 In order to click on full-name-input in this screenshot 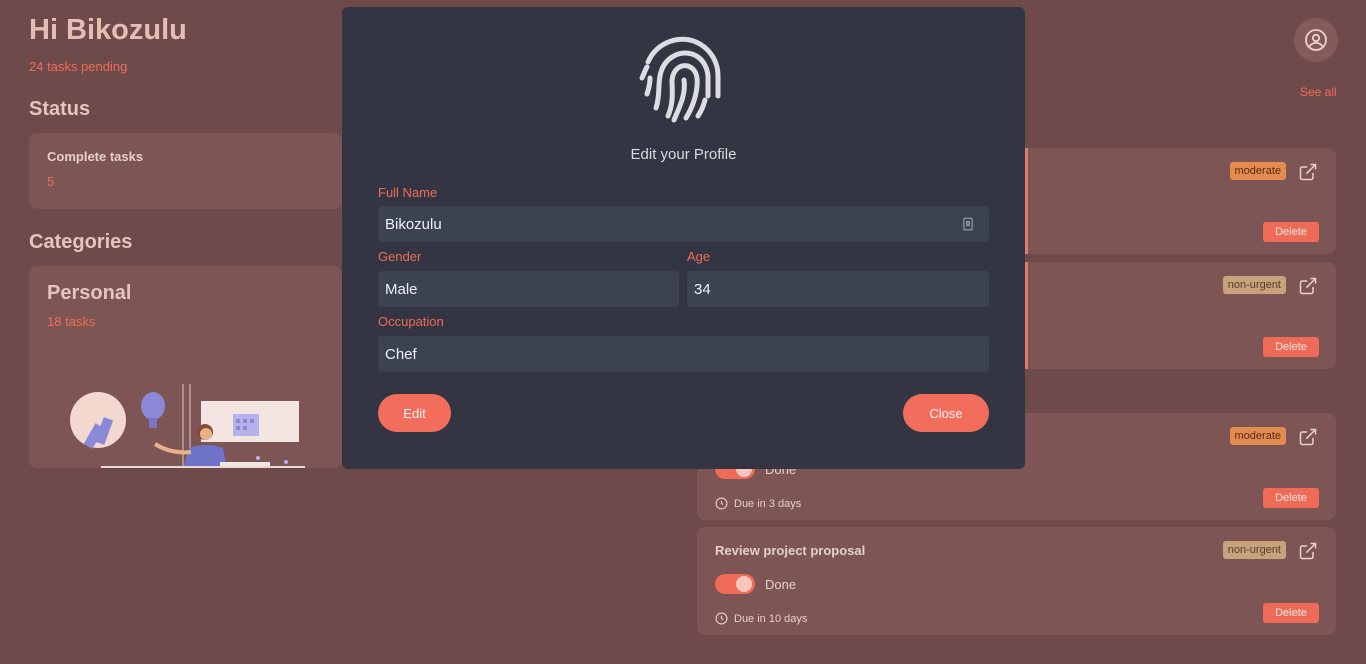, I will do `click(683, 224)`.